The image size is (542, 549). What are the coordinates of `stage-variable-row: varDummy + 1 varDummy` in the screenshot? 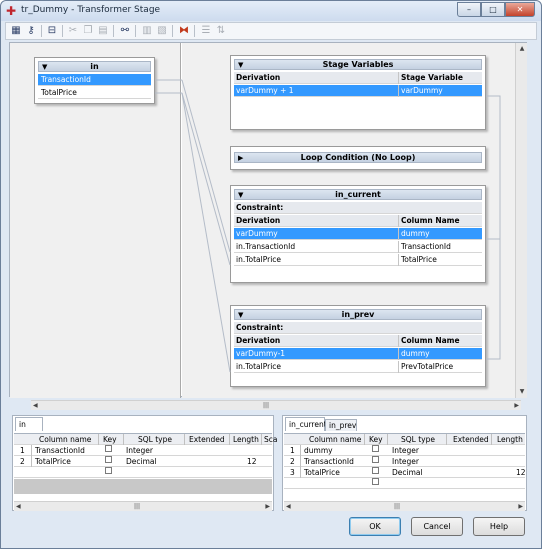 It's located at (358, 91).